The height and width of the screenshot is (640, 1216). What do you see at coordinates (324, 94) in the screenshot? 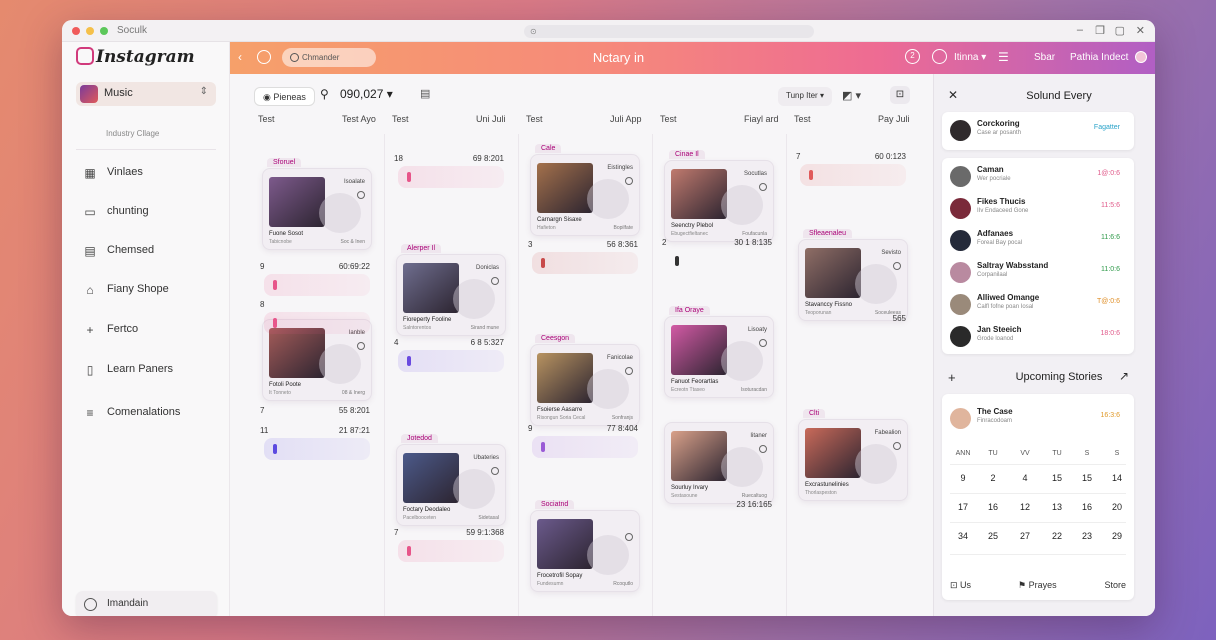
I see `search-icon: ⚲` at bounding box center [324, 94].